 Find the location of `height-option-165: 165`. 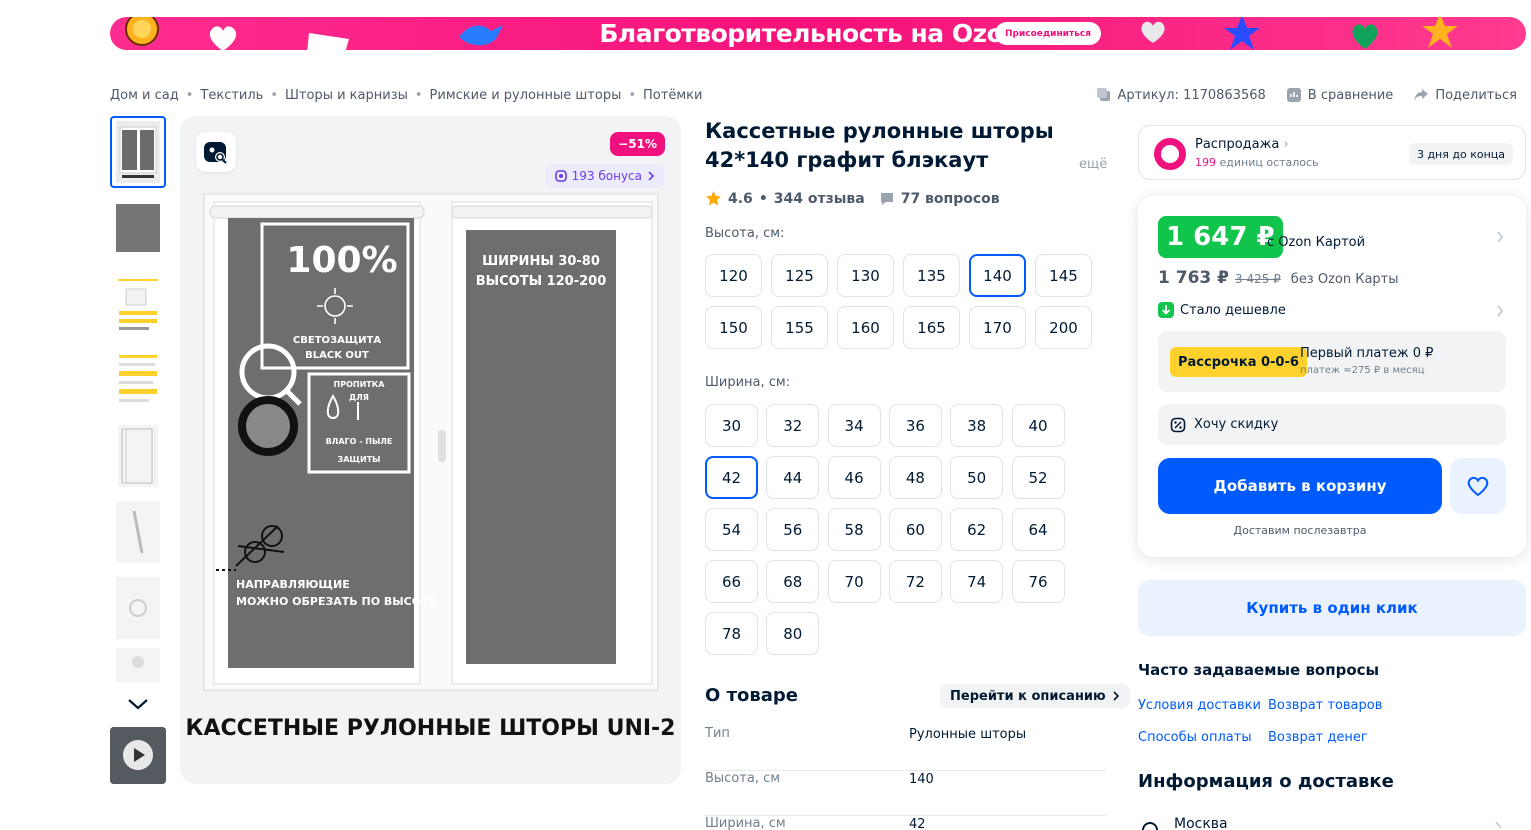

height-option-165: 165 is located at coordinates (931, 327).